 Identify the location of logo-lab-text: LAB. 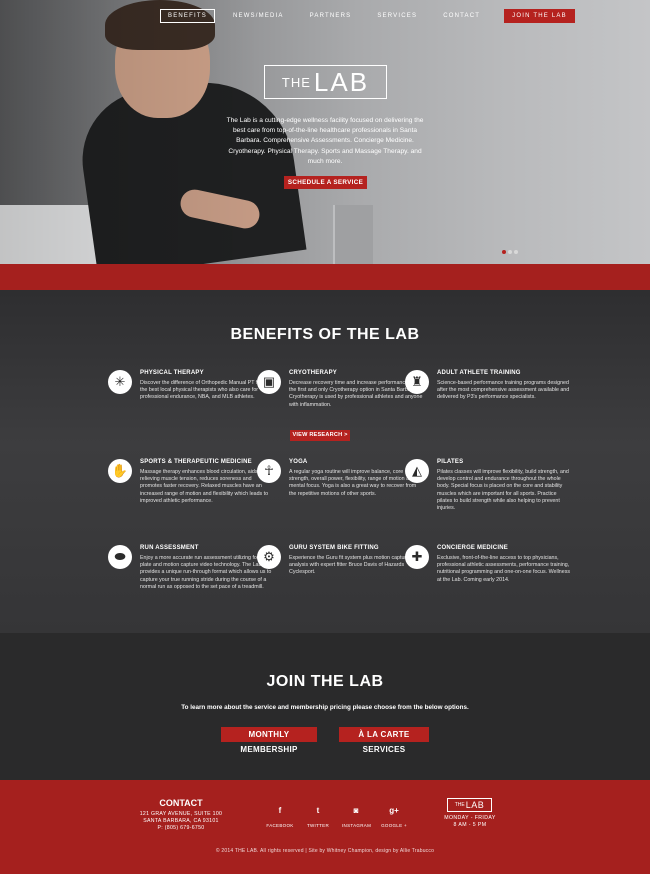
(341, 81).